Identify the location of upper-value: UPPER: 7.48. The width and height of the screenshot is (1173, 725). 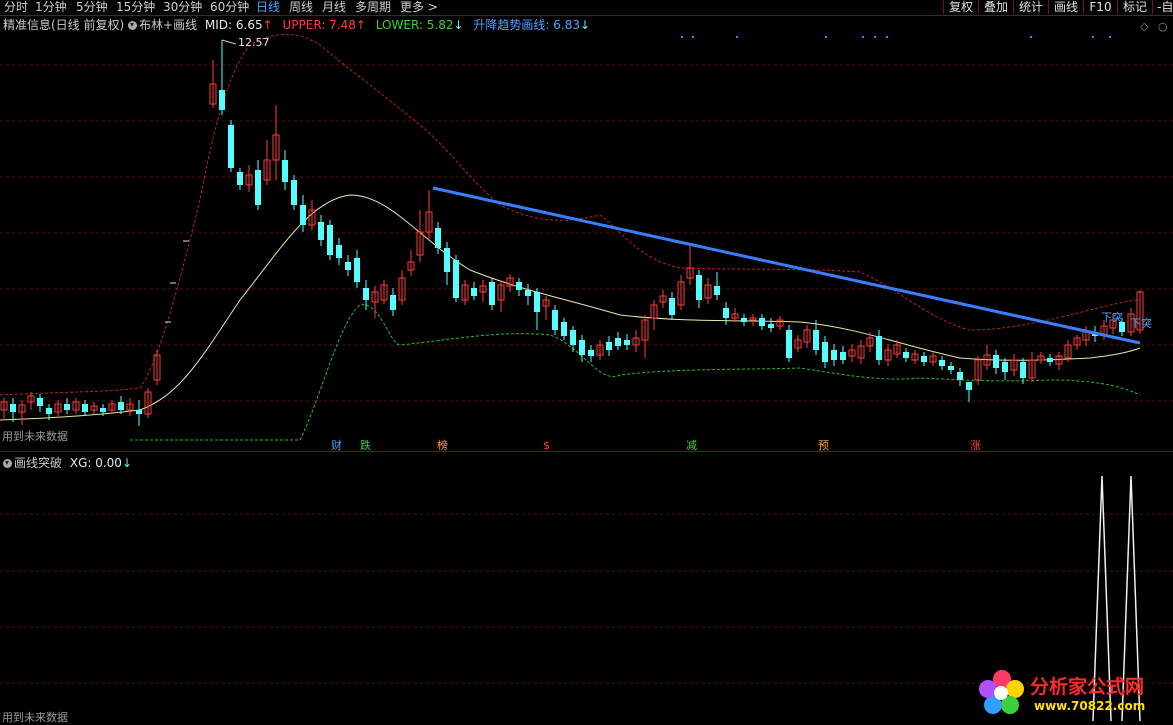
(319, 25).